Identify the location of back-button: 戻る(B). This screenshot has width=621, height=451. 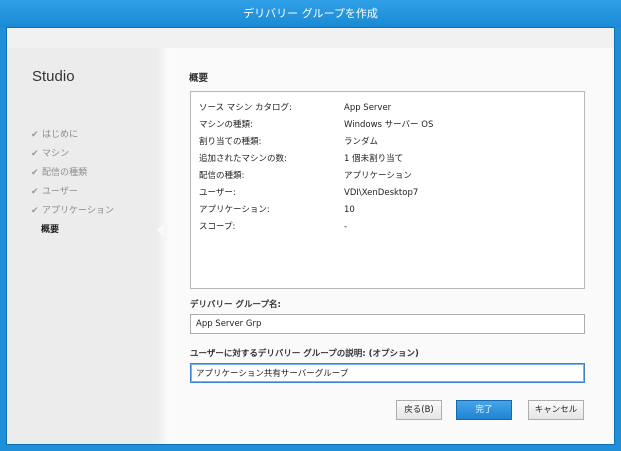
(419, 410).